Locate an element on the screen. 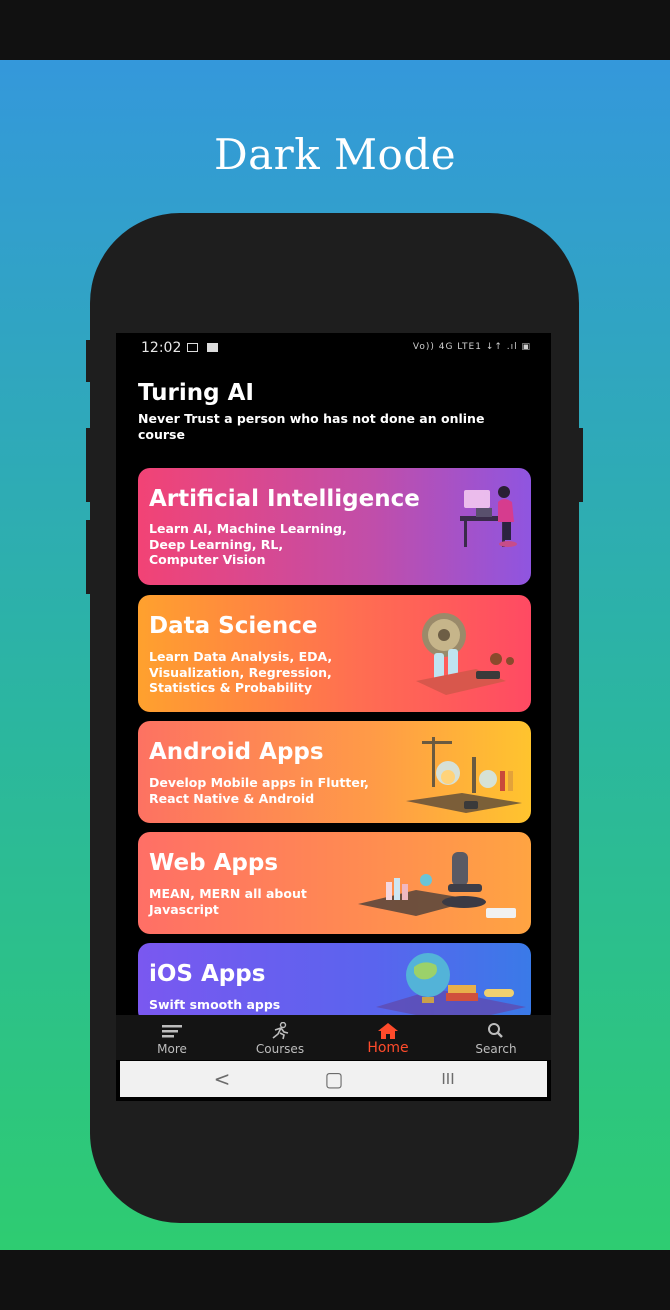 The width and height of the screenshot is (670, 1310). status-time: 12:02 is located at coordinates (161, 348).